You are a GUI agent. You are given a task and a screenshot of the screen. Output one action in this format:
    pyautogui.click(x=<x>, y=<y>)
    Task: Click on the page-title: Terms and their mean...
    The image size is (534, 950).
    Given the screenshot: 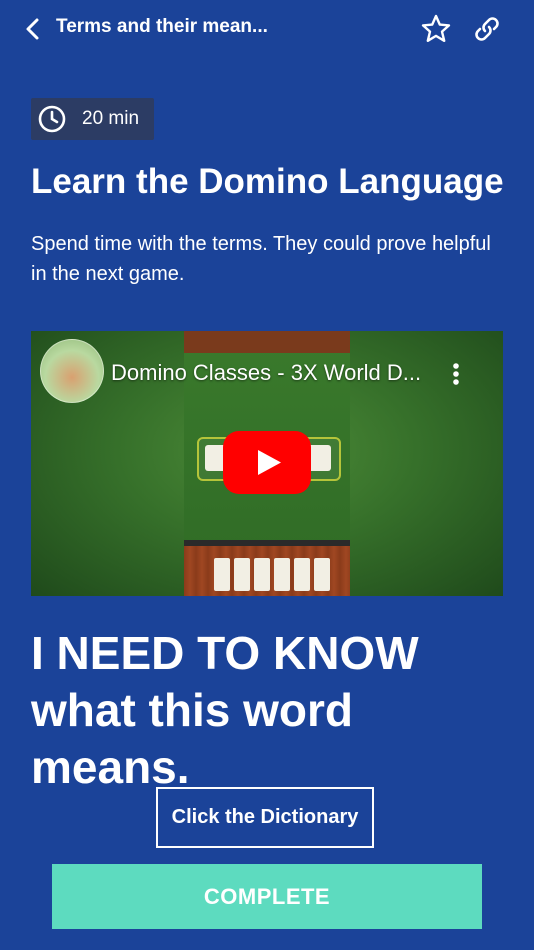 What is the action you would take?
    pyautogui.click(x=162, y=26)
    